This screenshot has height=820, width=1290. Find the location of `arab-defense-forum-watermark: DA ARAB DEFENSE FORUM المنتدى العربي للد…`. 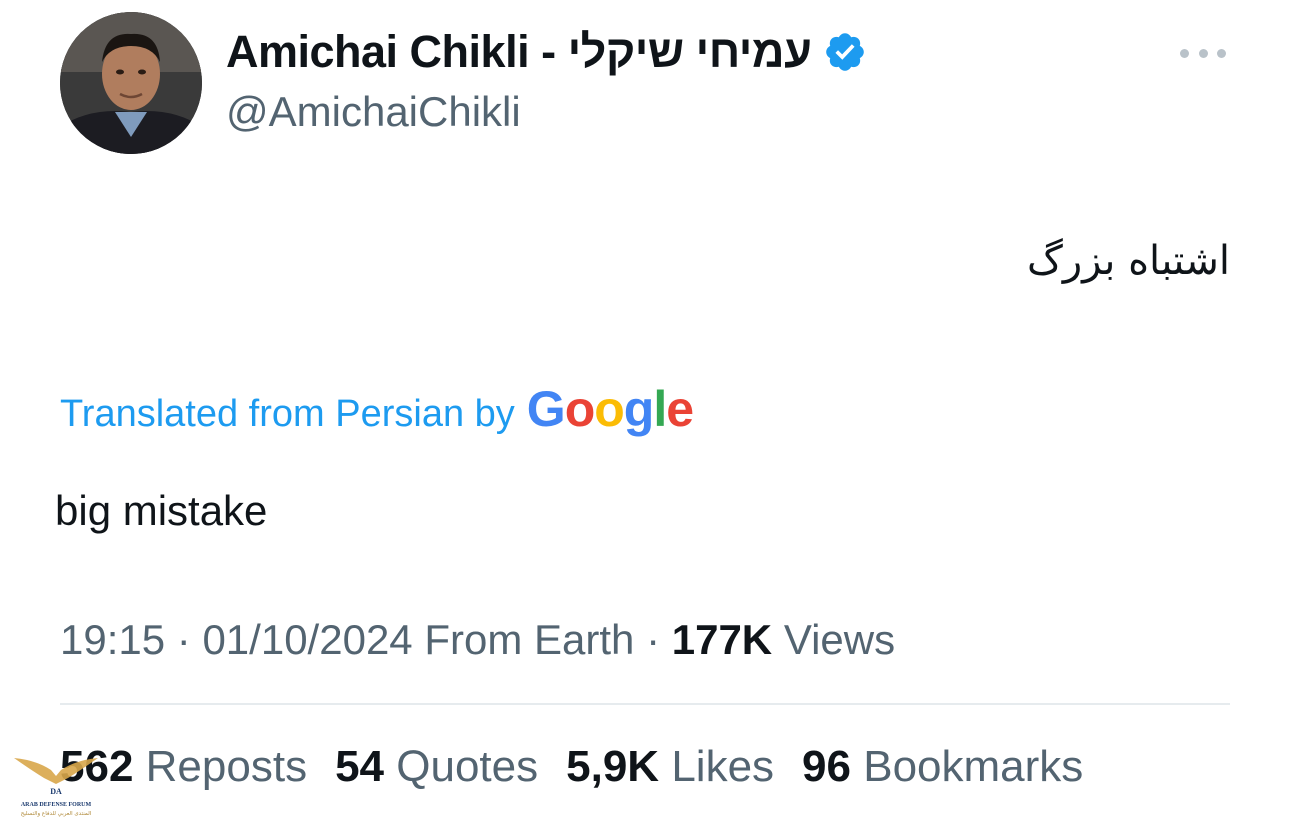

arab-defense-forum-watermark: DA ARAB DEFENSE FORUM المنتدى العربي للد… is located at coordinates (56, 780).